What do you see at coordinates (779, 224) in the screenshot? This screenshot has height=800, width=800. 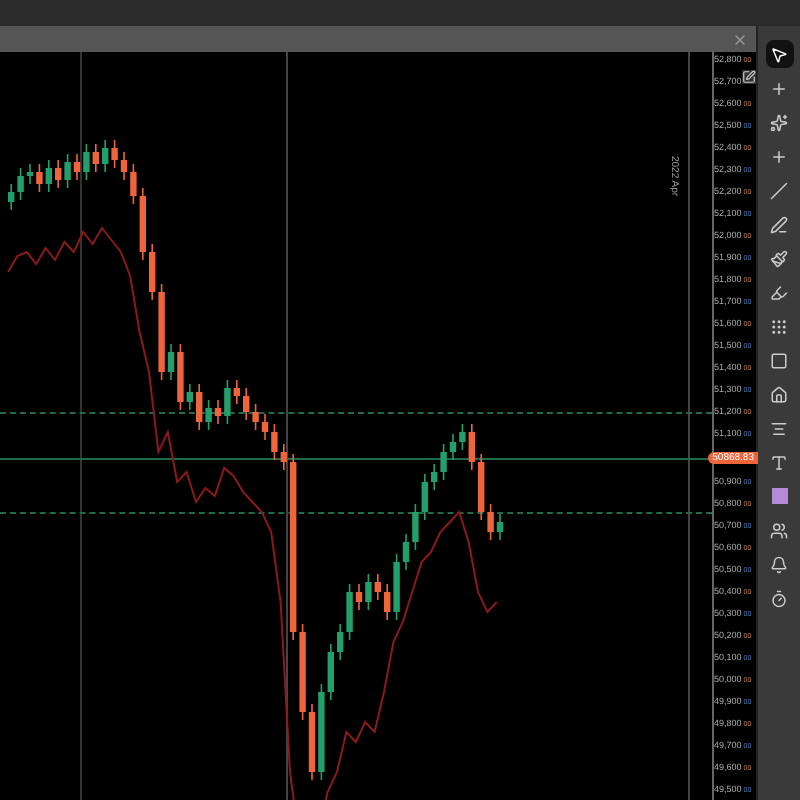 I see `pen-icon` at bounding box center [779, 224].